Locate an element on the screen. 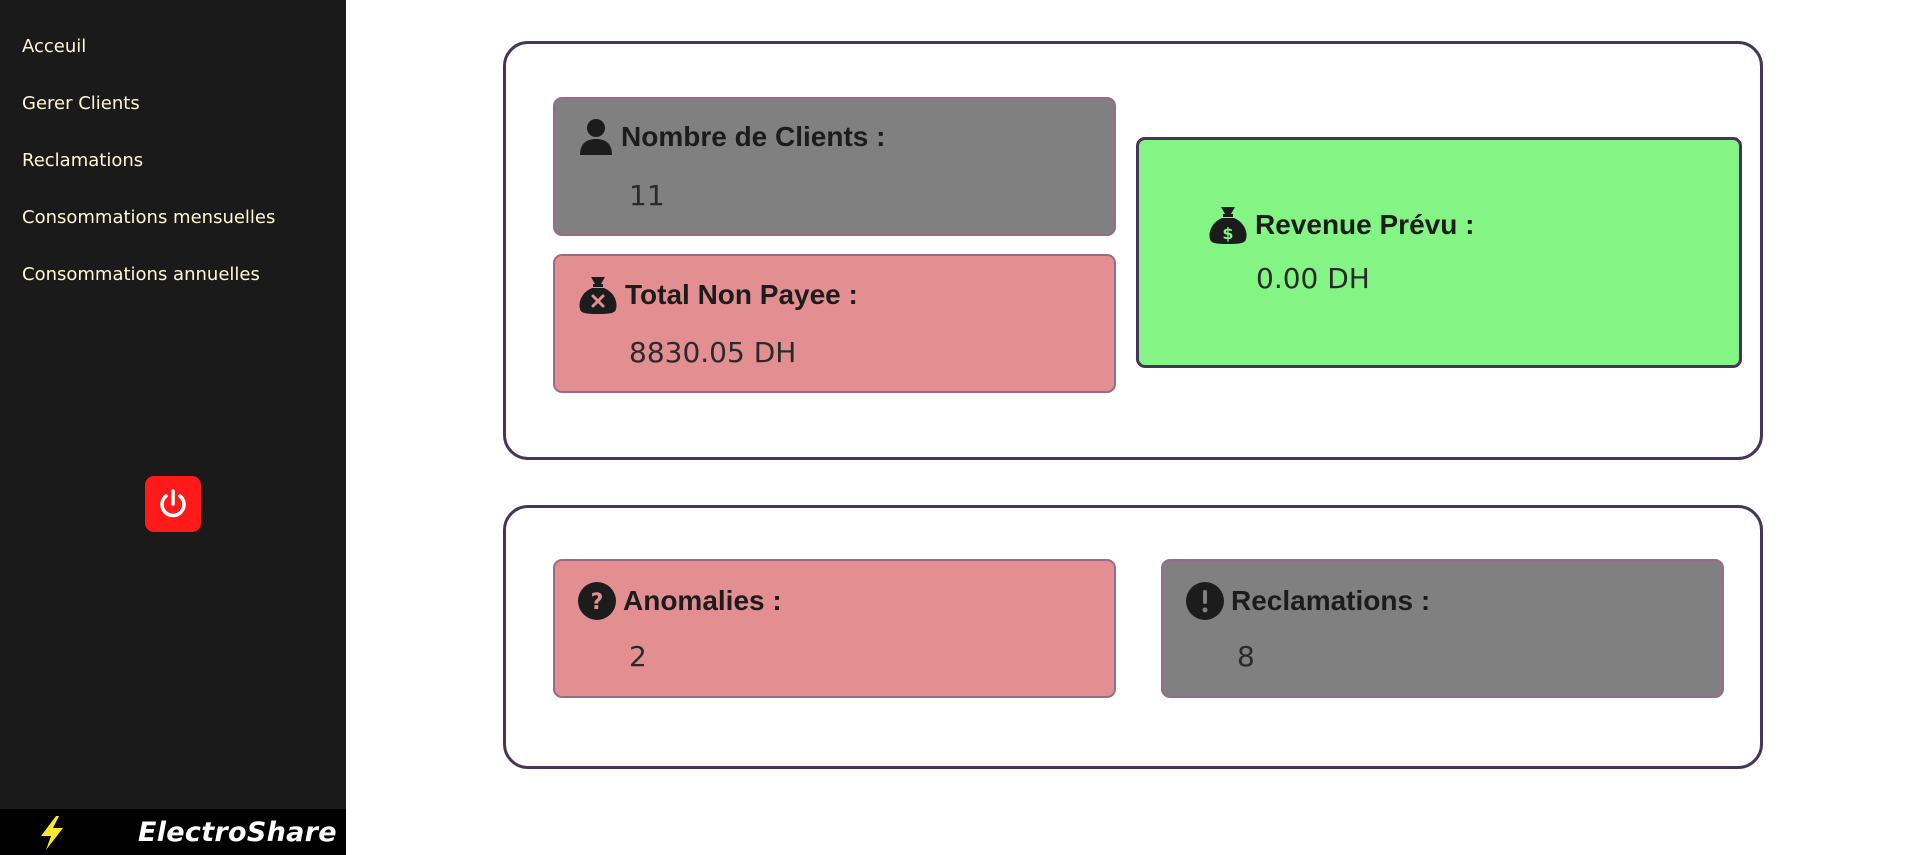 The height and width of the screenshot is (855, 1919). sidebar-item-consommations-annuelles: Consommations annuelles is located at coordinates (148, 289).